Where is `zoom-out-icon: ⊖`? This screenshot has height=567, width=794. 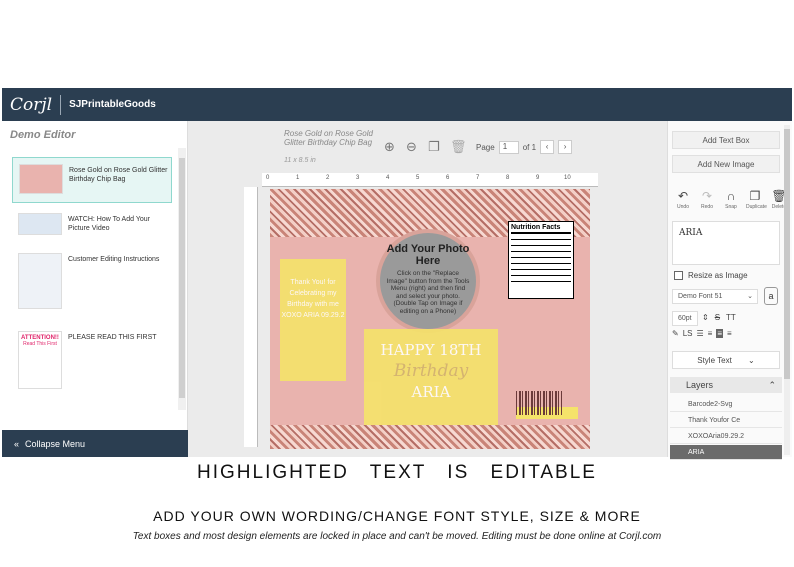 zoom-out-icon: ⊖ is located at coordinates (411, 147).